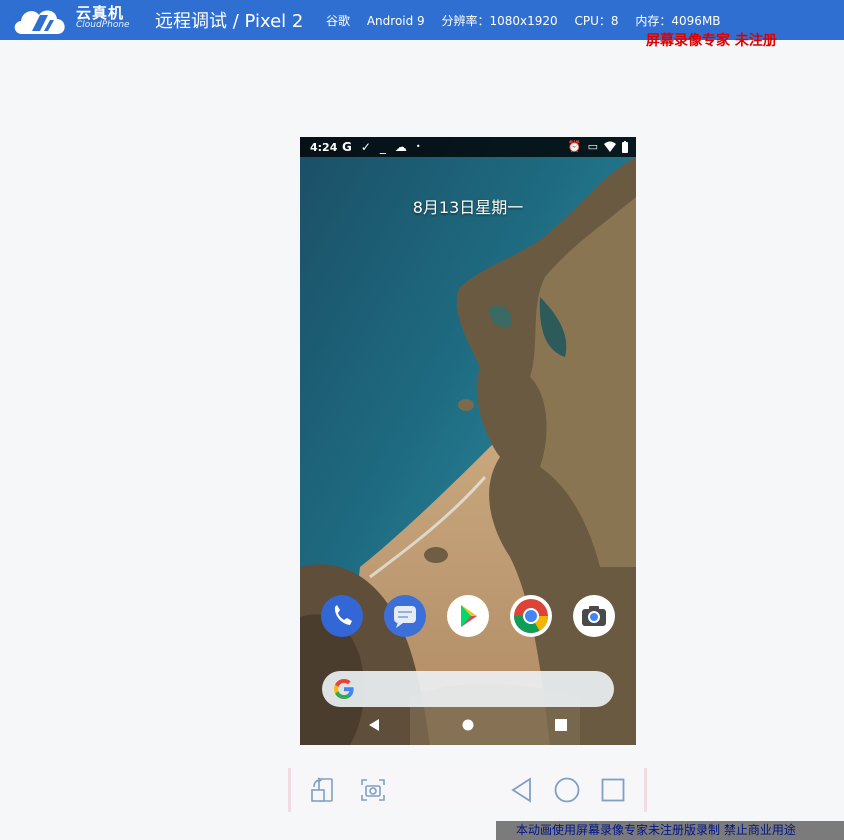 This screenshot has width=844, height=840. Describe the element at coordinates (468, 689) in the screenshot. I see `google-search-bar` at that location.